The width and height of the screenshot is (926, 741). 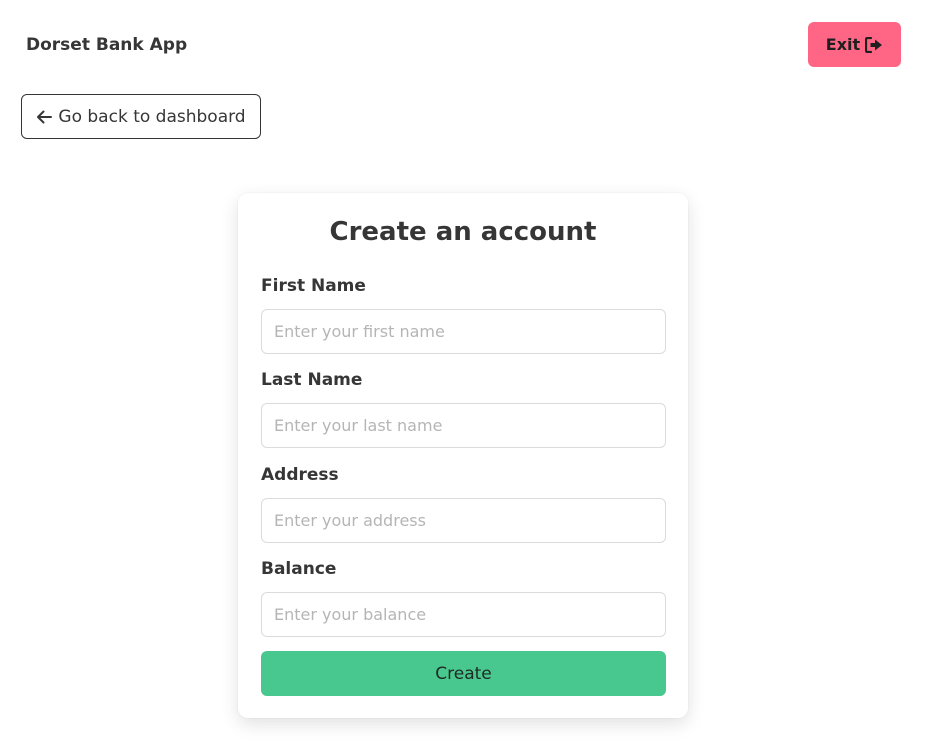 I want to click on exit-button: Exit, so click(x=854, y=44).